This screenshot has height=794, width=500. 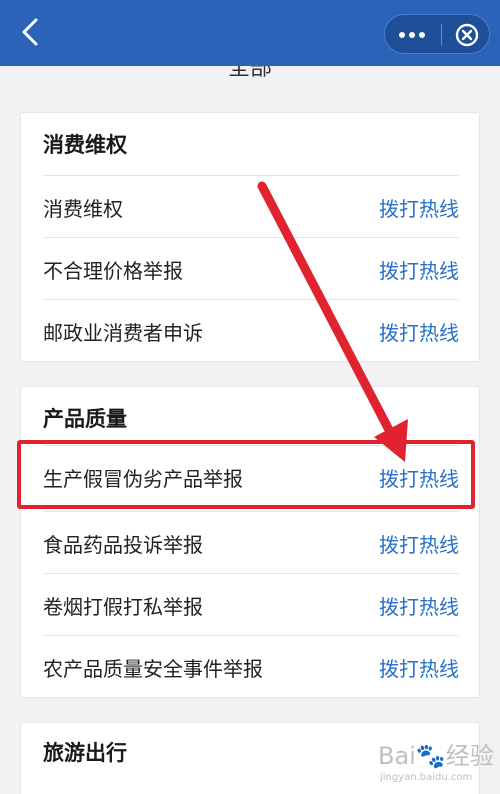 What do you see at coordinates (426, 777) in the screenshot?
I see `watermark-url: jingyan.baidu.com` at bounding box center [426, 777].